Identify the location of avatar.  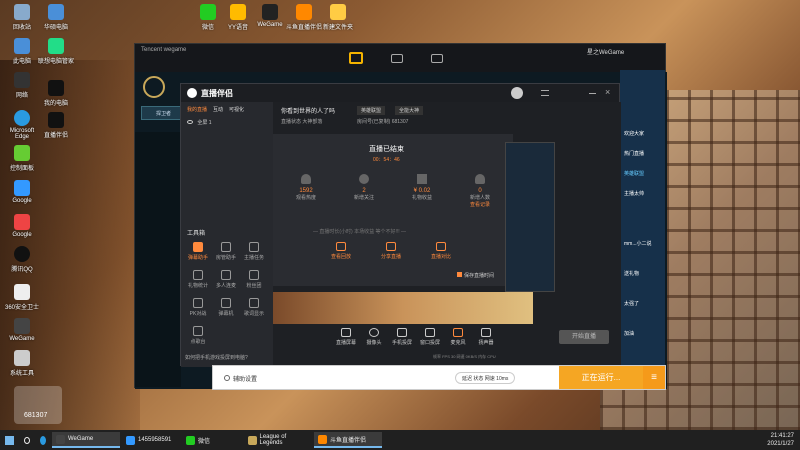
(517, 93).